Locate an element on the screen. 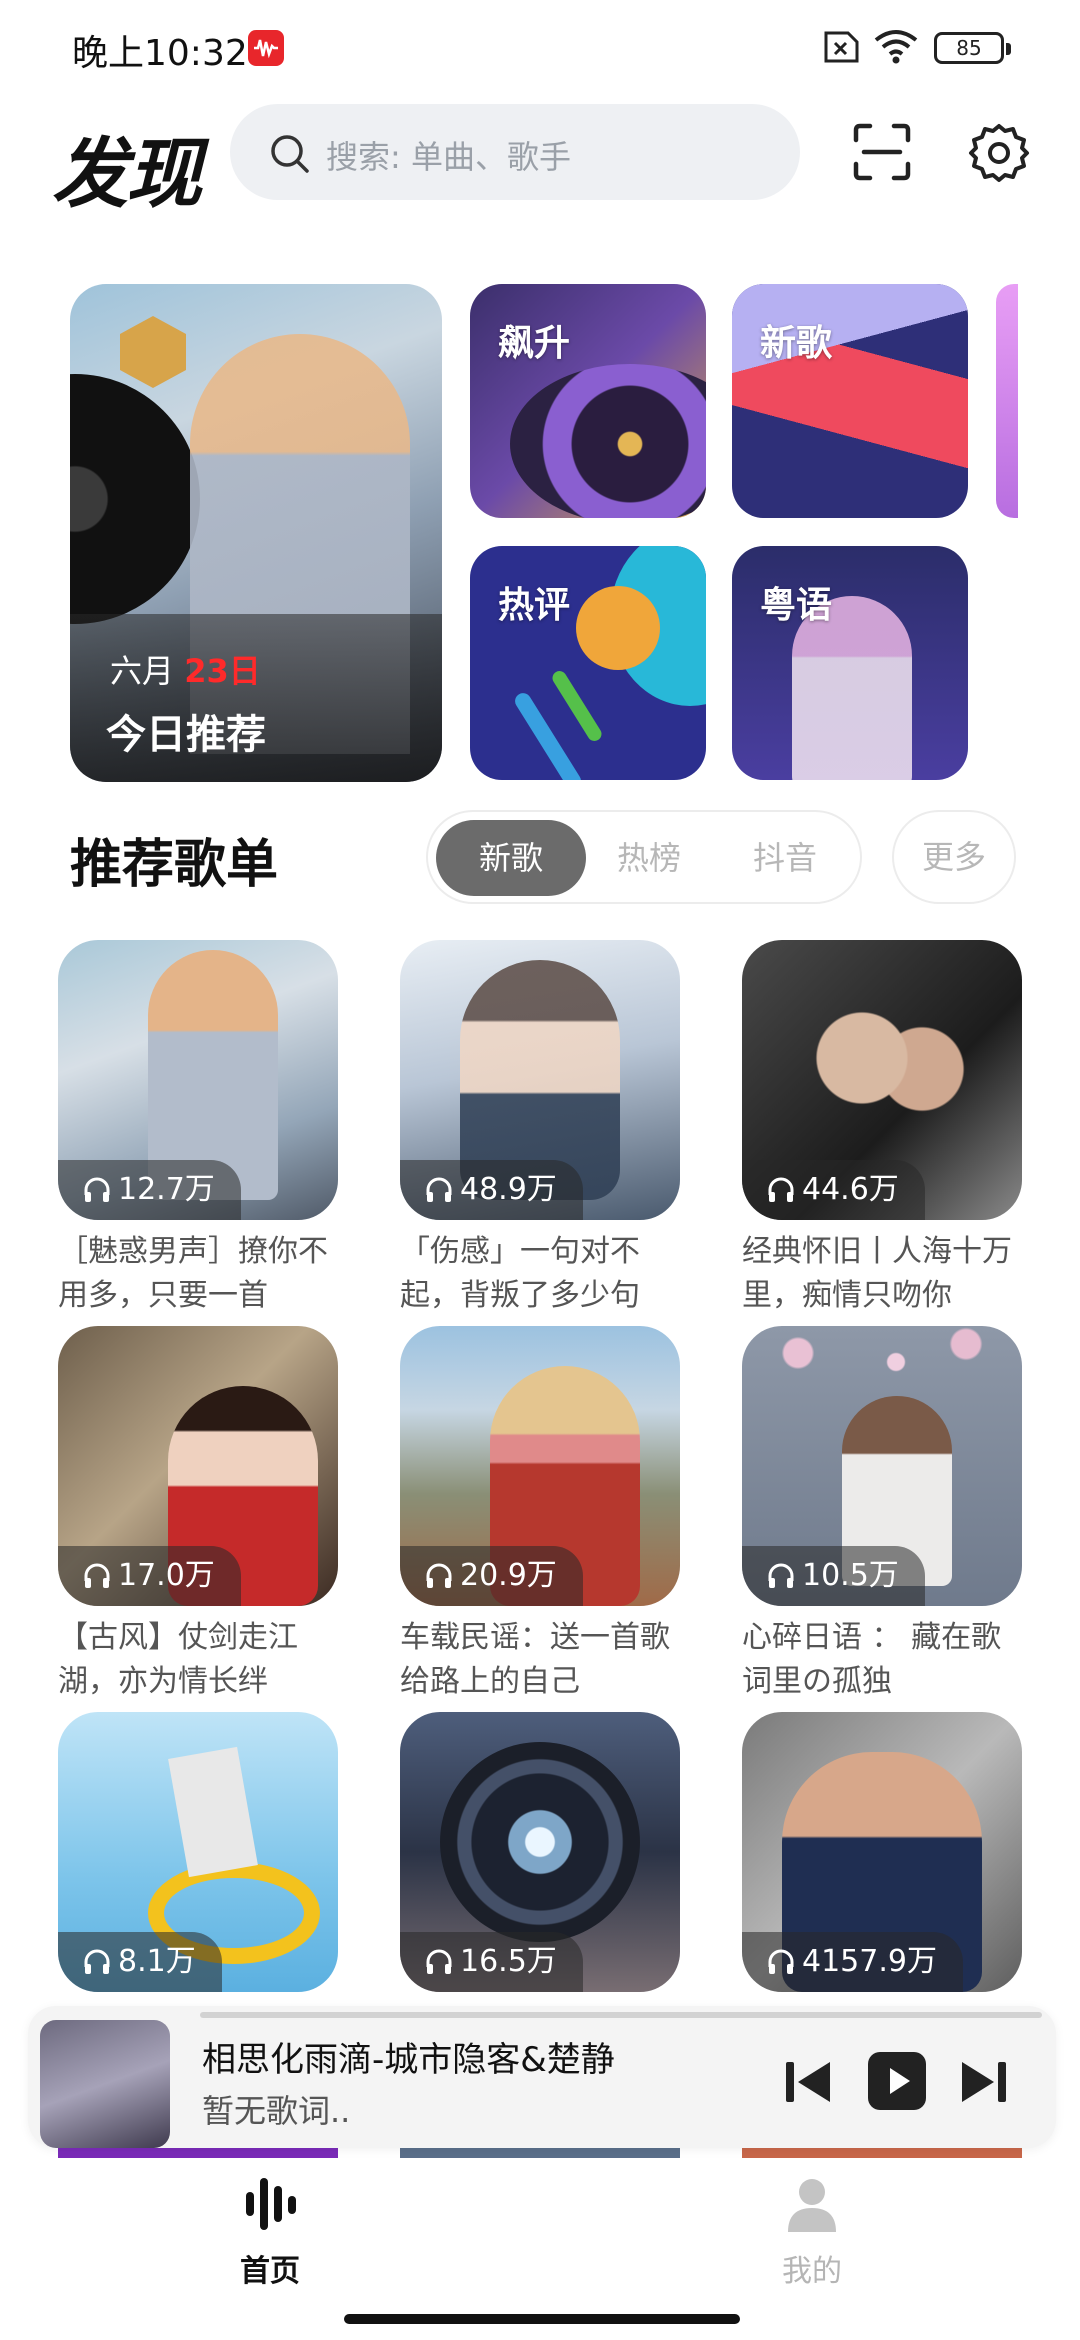 The width and height of the screenshot is (1080, 2340). search-placeholder: 搜索: 单曲、歌手 is located at coordinates (448, 157).